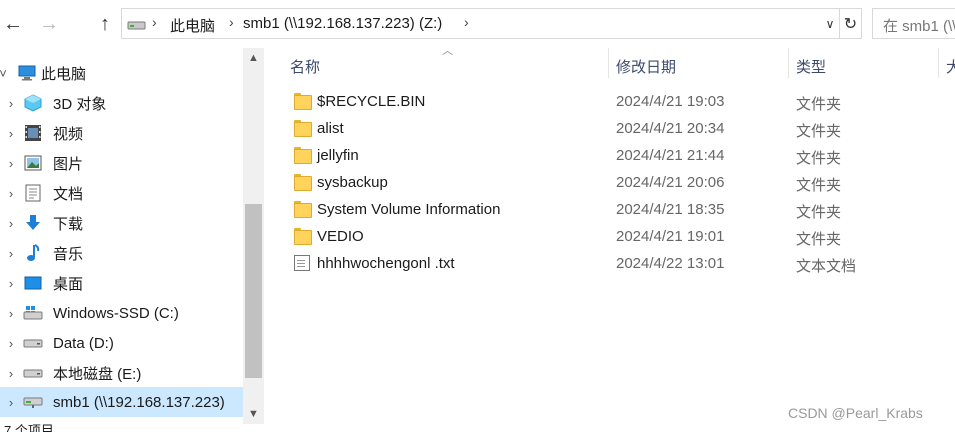  Describe the element at coordinates (29, 427) in the screenshot. I see `status-item-count: 7 个项目` at that location.